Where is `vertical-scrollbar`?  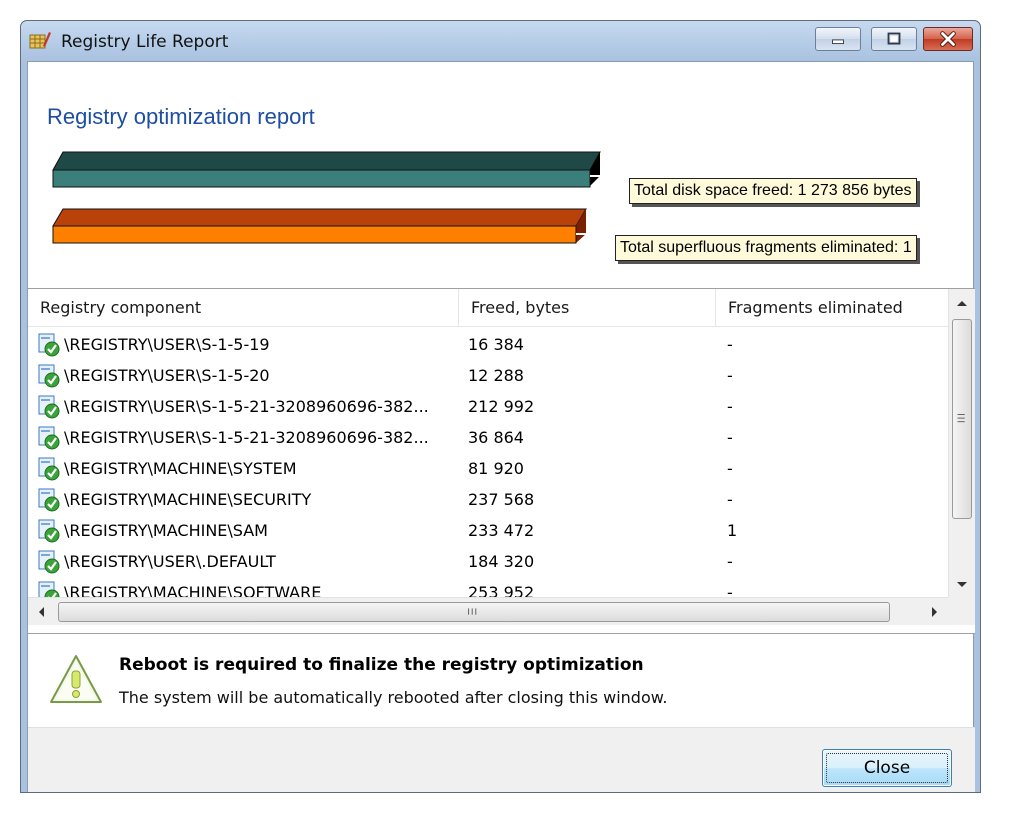
vertical-scrollbar is located at coordinates (961, 443).